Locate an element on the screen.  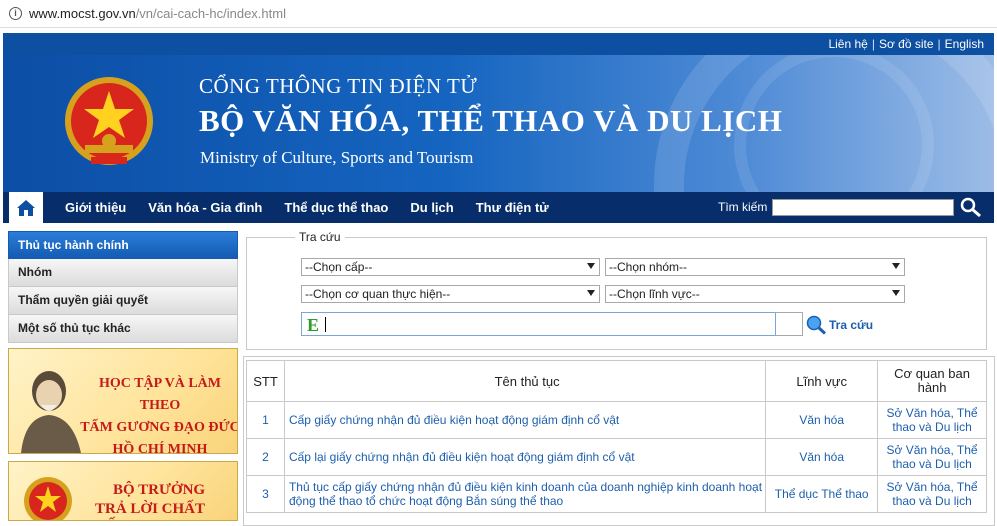
row-stt: 1 is located at coordinates (265, 420).